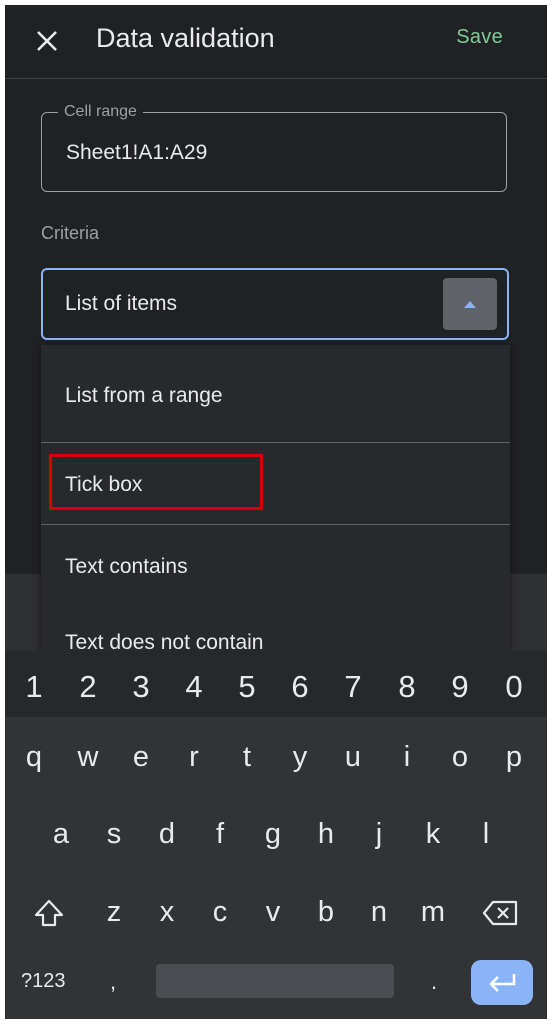 Image resolution: width=552 pixels, height=1024 pixels. Describe the element at coordinates (353, 687) in the screenshot. I see `key-7: 7` at that location.